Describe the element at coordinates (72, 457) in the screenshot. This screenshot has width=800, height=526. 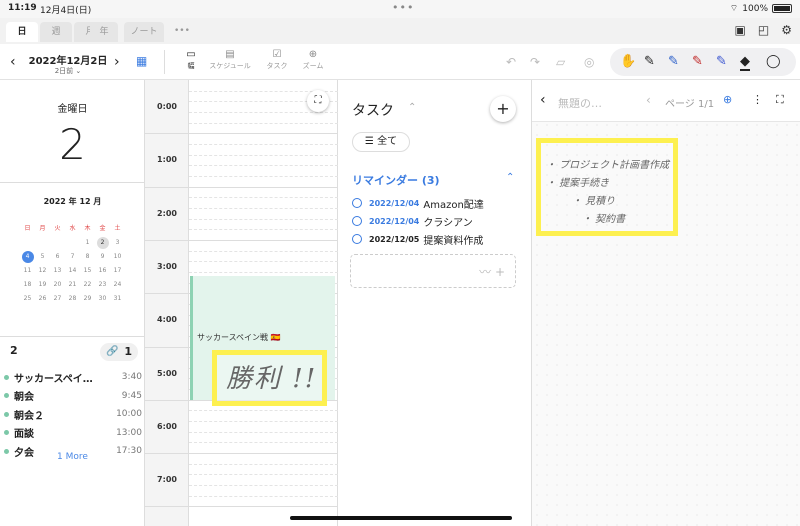
I see `more-events-link: 1 More` at that location.